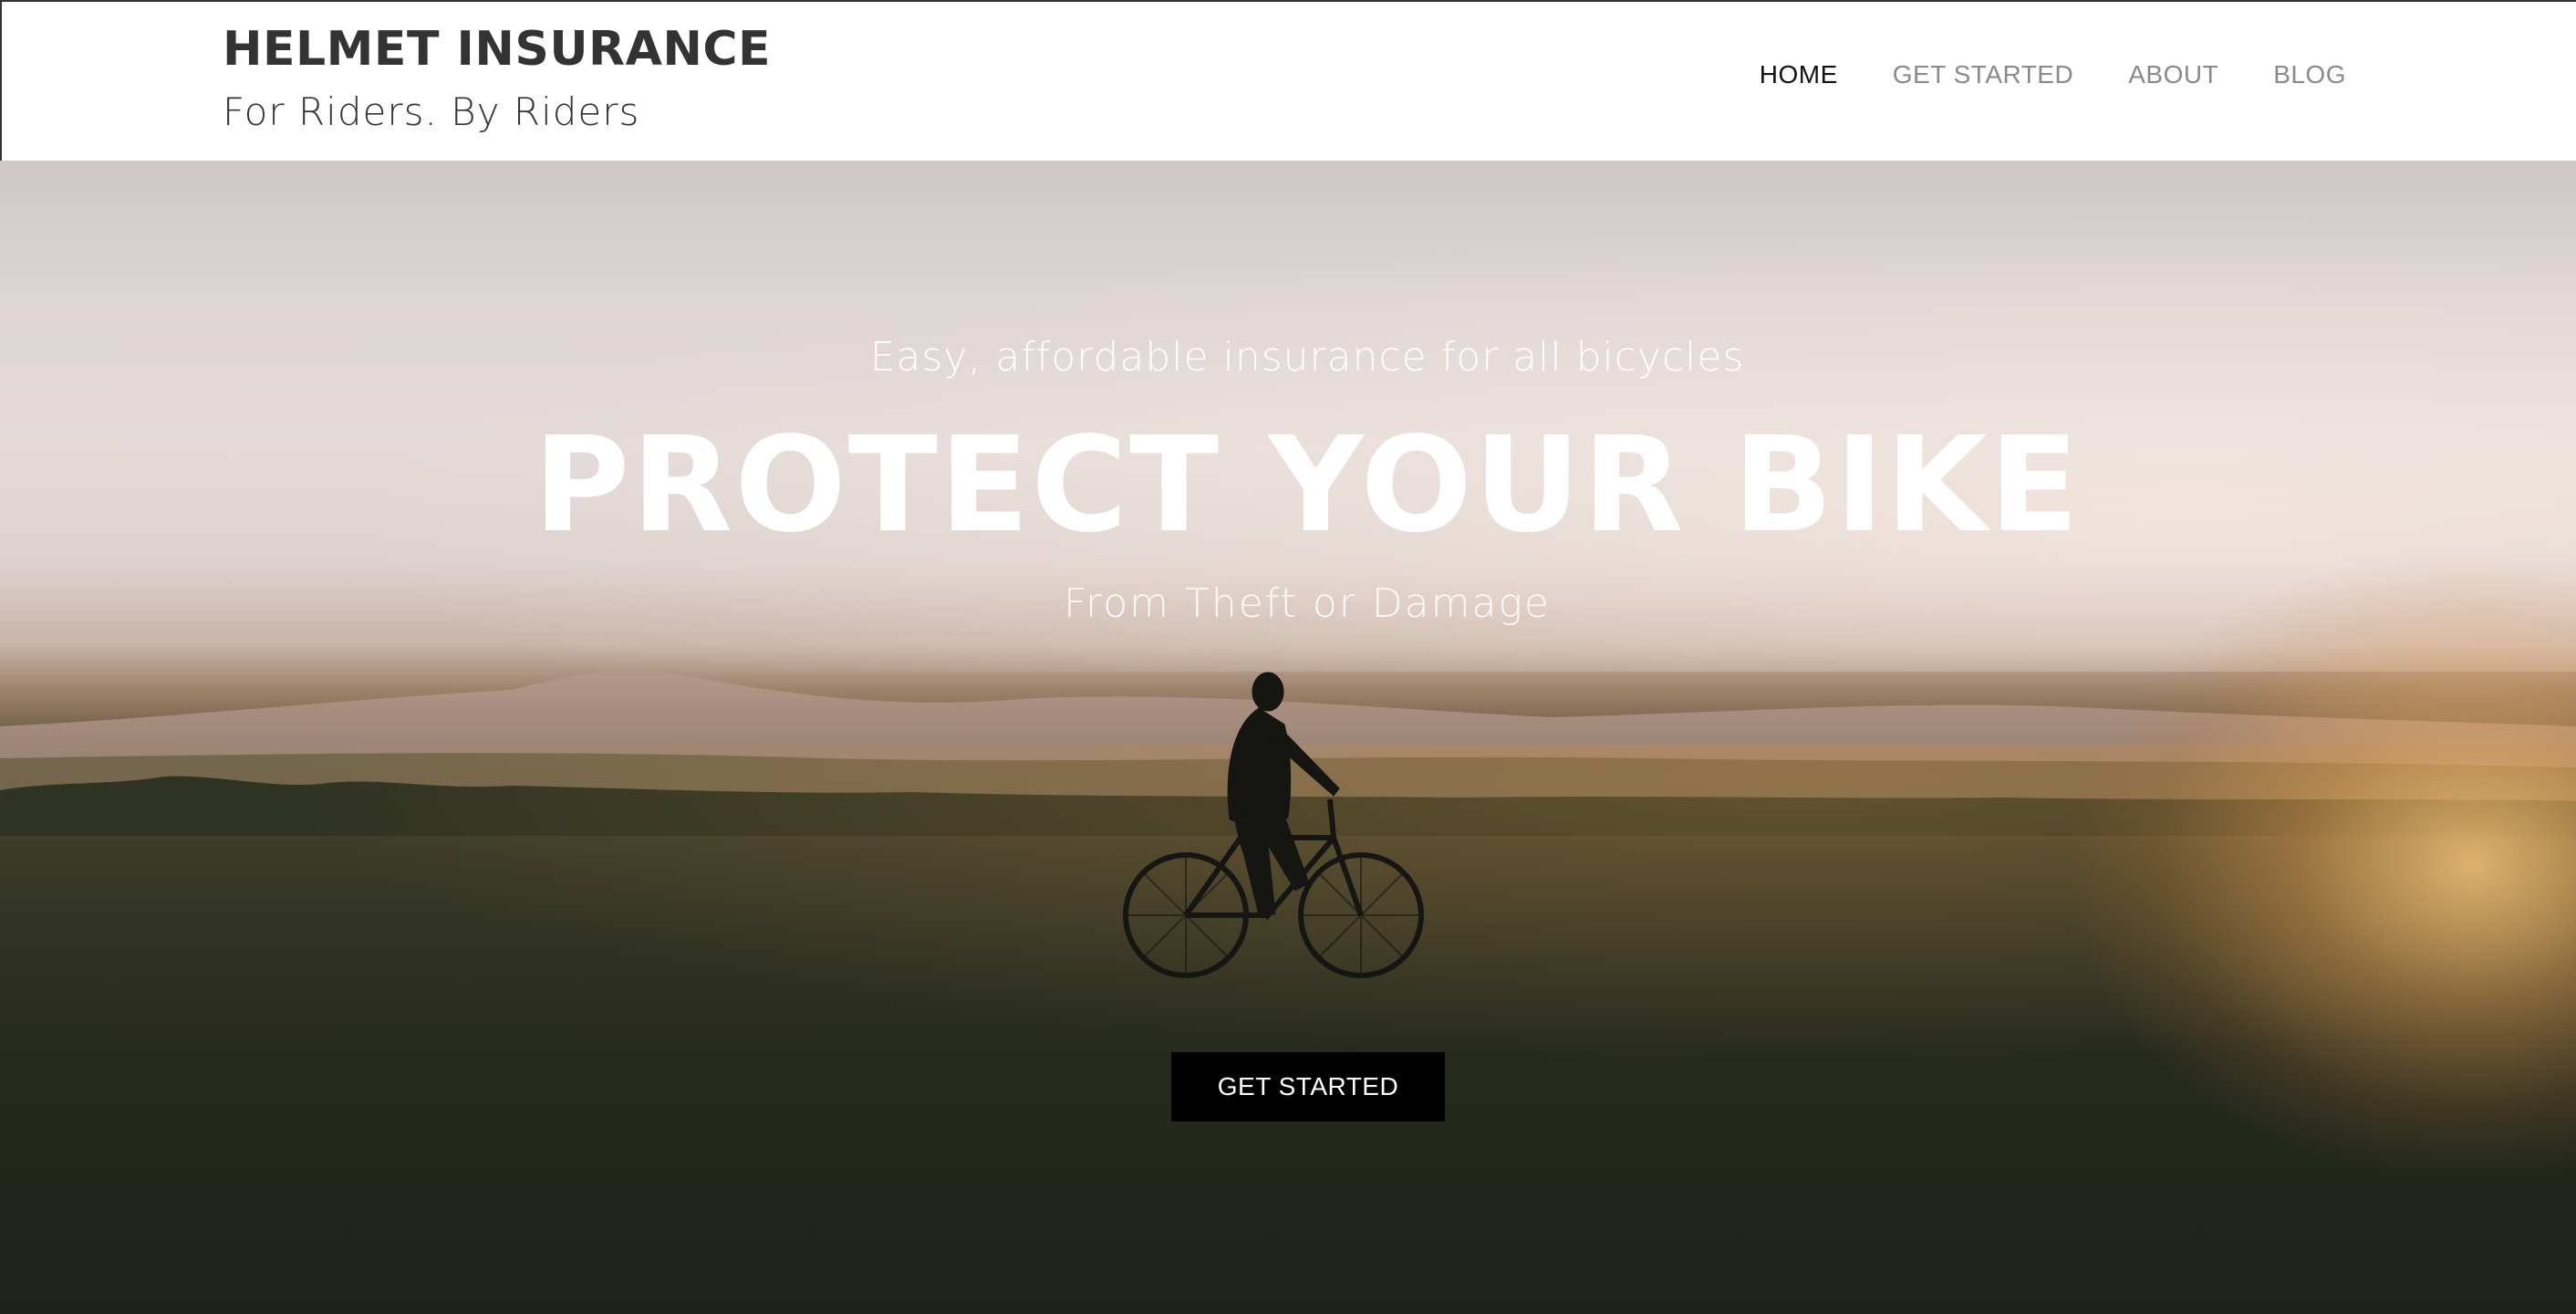 This screenshot has height=1314, width=2576. Describe the element at coordinates (2309, 74) in the screenshot. I see `nav-item-blog: BLOG` at that location.